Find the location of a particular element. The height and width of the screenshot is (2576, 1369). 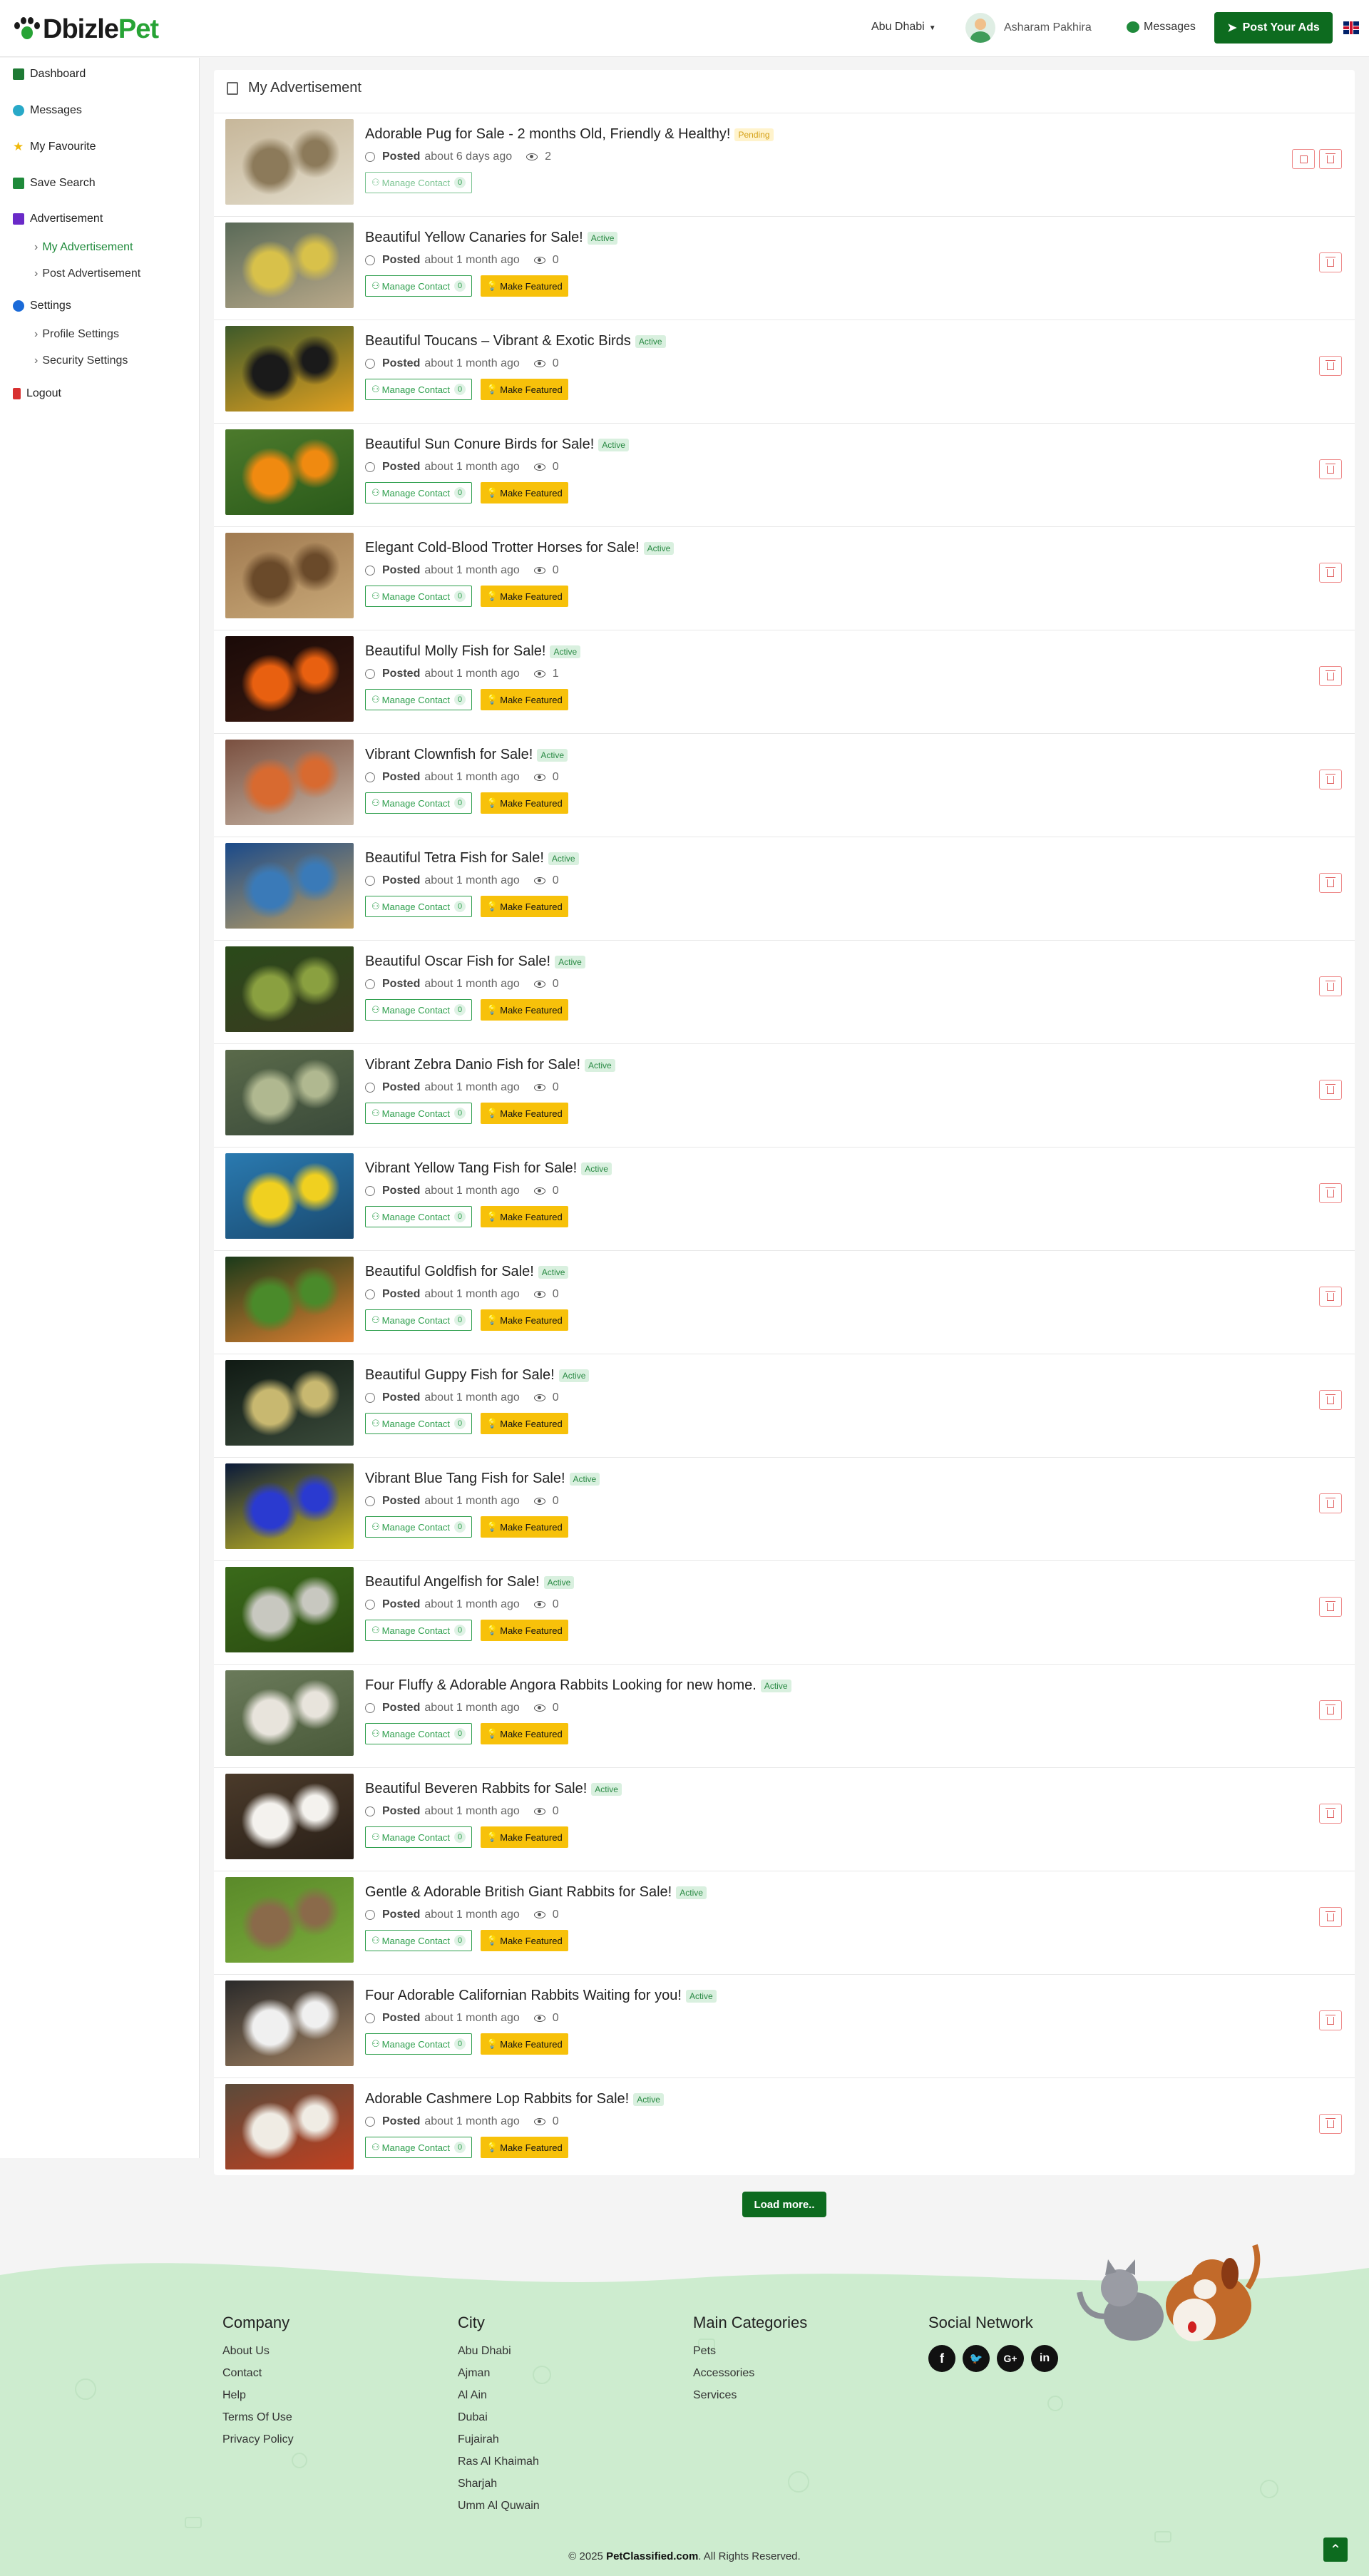

google-plus-icon: G+ is located at coordinates (1010, 2358).